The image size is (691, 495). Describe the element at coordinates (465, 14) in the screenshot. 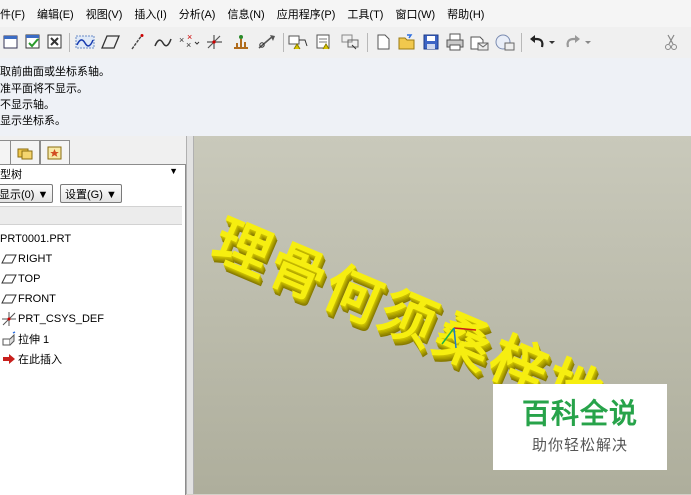

I see `menu-help: 帮助(H)` at that location.